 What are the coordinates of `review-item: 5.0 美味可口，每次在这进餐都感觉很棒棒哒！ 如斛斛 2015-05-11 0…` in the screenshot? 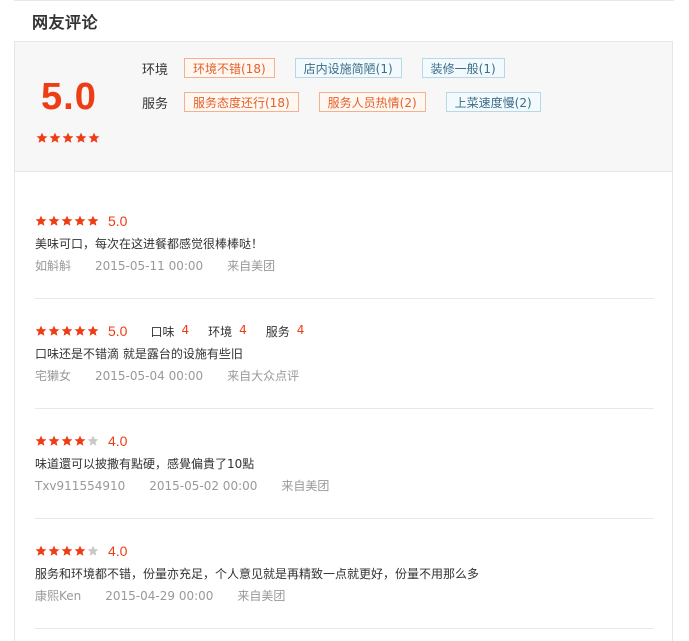 It's located at (344, 243).